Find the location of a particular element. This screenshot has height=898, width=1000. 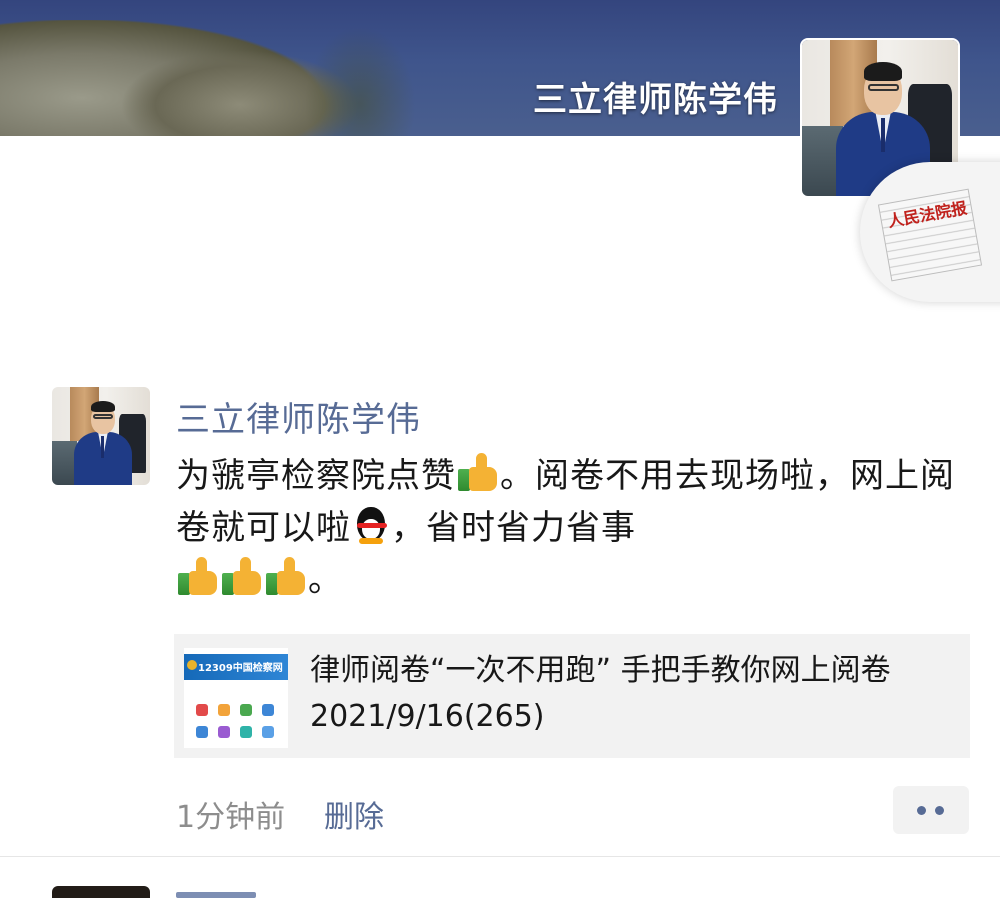

next-post-avatar is located at coordinates (101, 892).